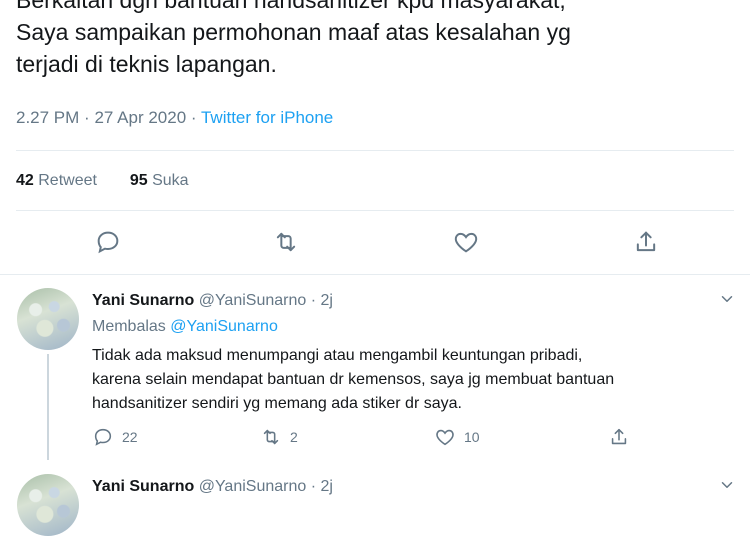  What do you see at coordinates (102, 181) in the screenshot?
I see `tweet-stats: 42 Retweet 95 Suka` at bounding box center [102, 181].